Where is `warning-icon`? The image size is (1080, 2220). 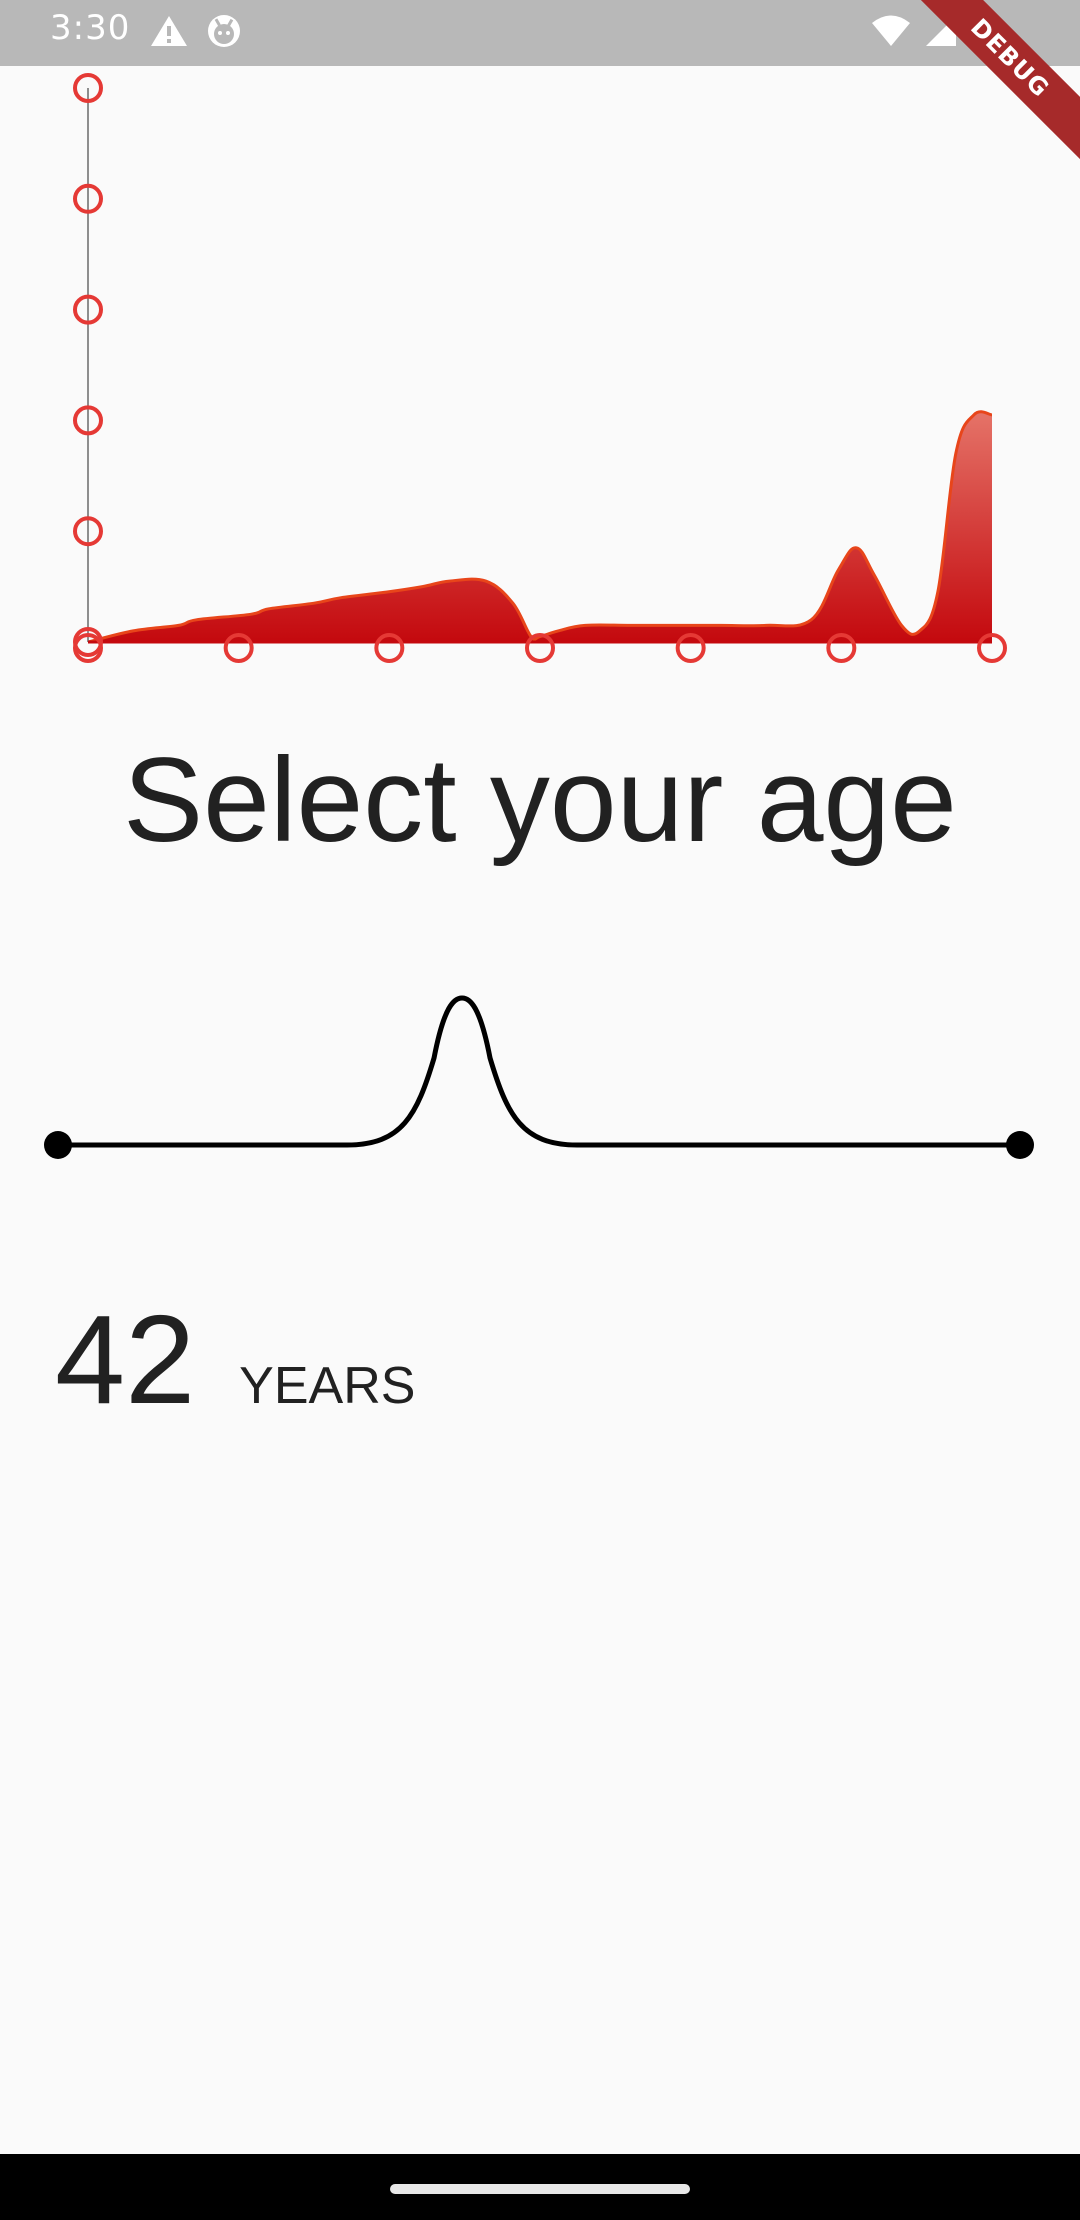
warning-icon is located at coordinates (169, 33).